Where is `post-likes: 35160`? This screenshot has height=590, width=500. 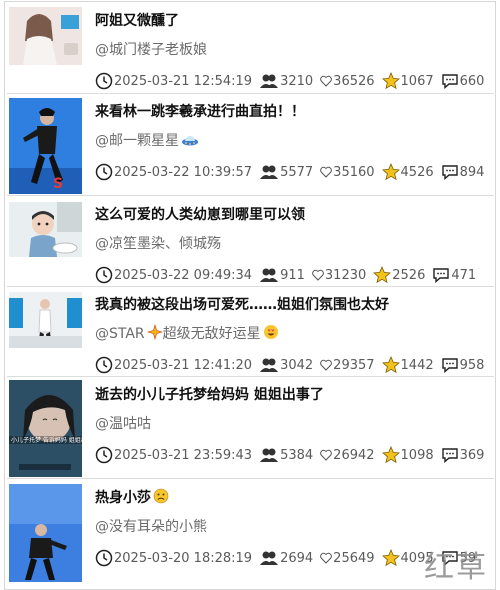 post-likes: 35160 is located at coordinates (354, 172).